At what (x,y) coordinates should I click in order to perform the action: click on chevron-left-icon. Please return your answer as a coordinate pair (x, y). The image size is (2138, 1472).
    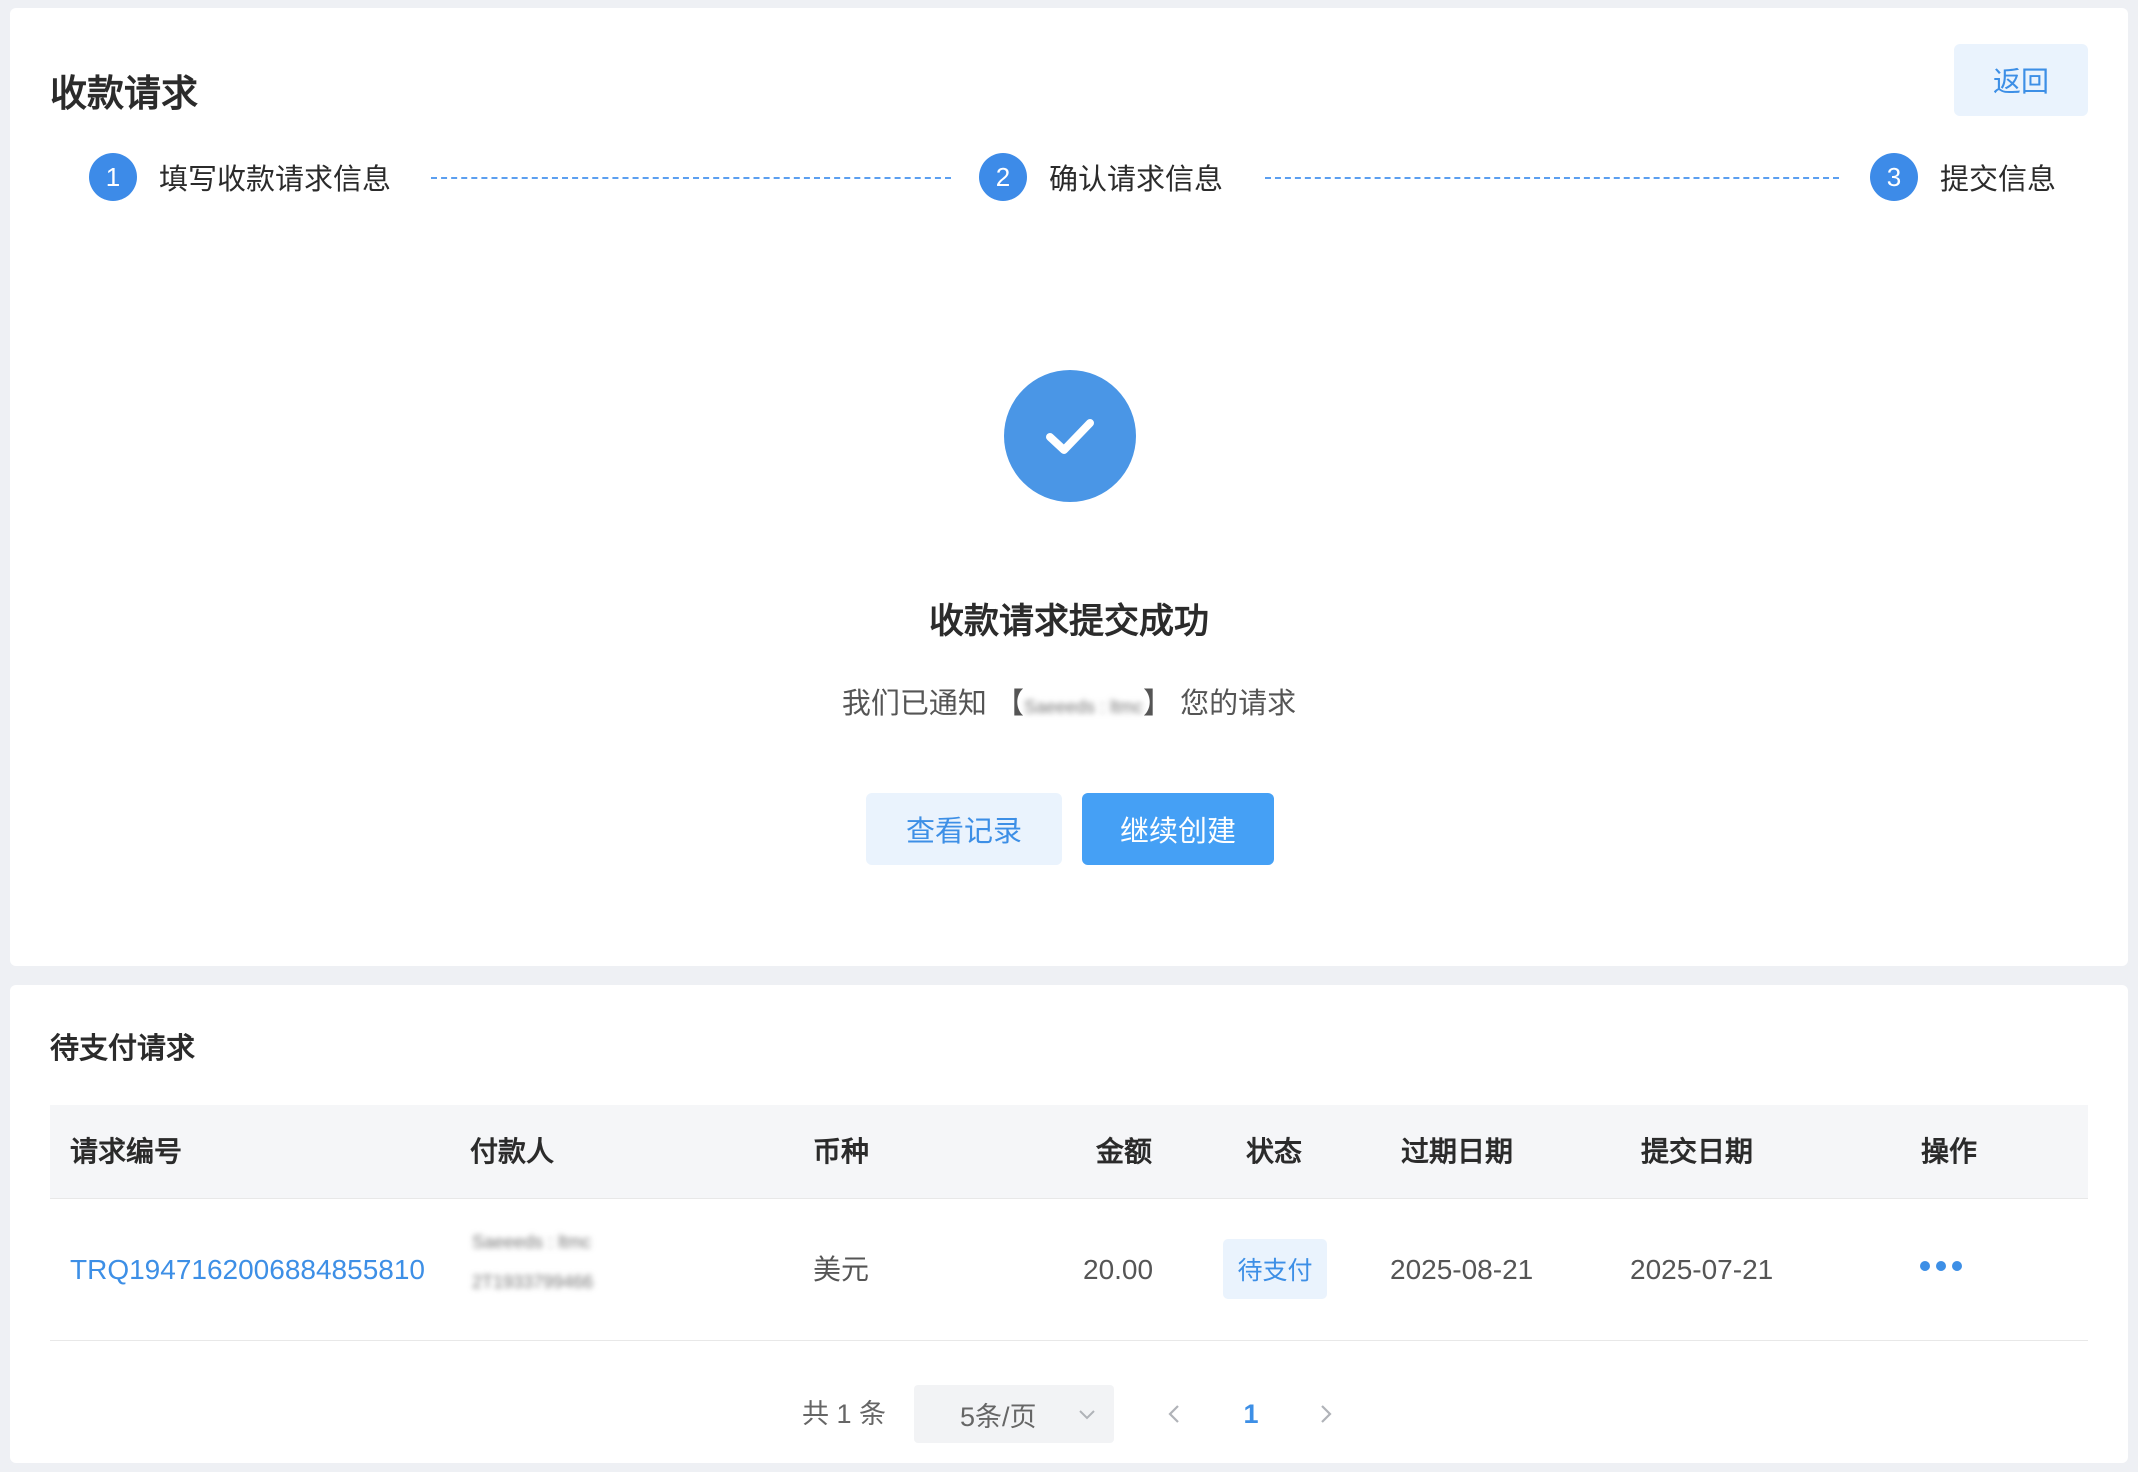
    Looking at the image, I should click on (1174, 1414).